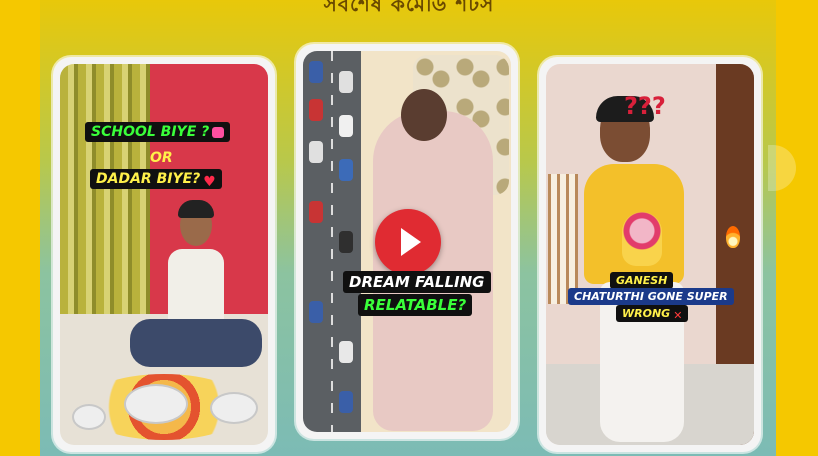 This screenshot has height=456, width=818. Describe the element at coordinates (678, 315) in the screenshot. I see `cross-icon: ✕` at that location.